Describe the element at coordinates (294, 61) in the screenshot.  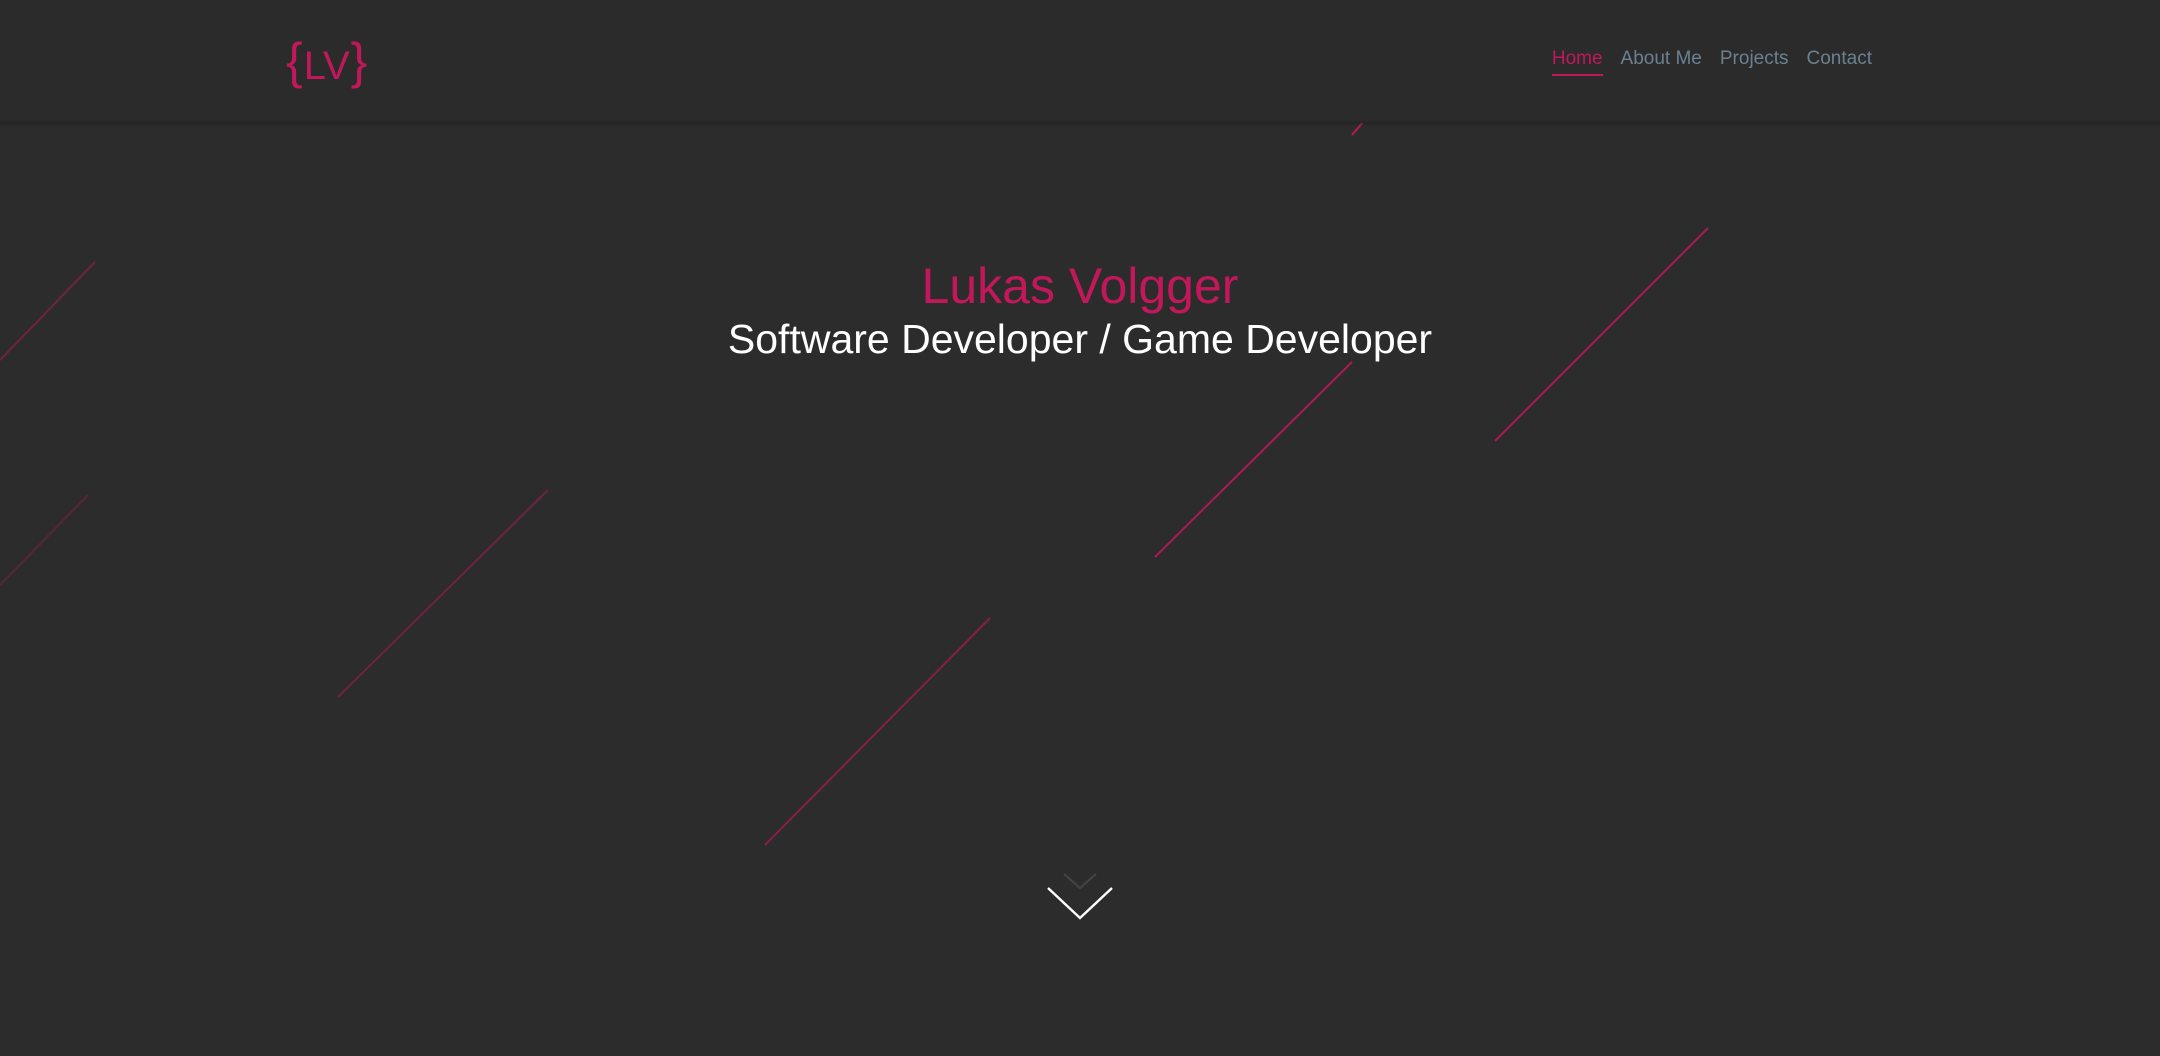
I see `logo-open-brace: {` at that location.